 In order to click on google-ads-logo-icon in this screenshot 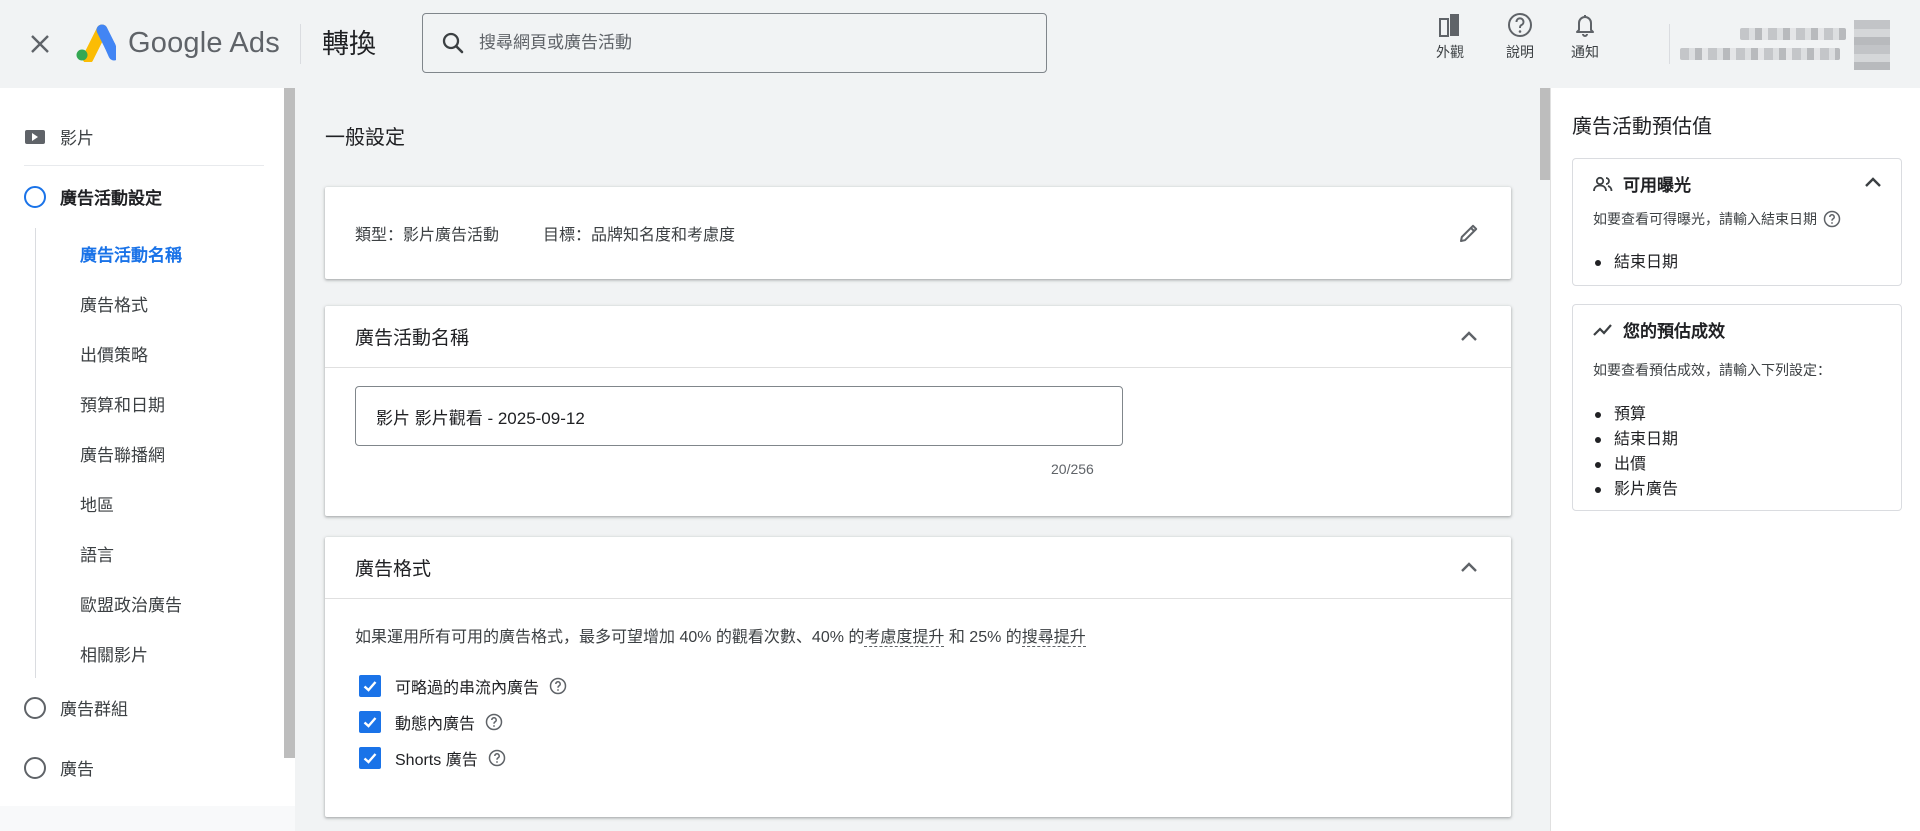, I will do `click(96, 43)`.